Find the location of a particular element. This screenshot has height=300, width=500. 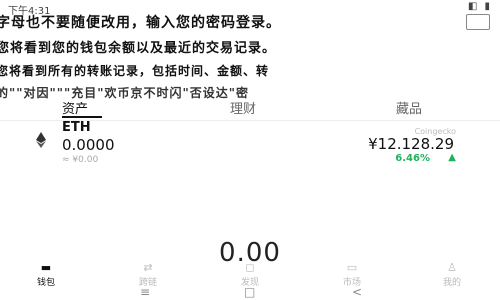

instruction-line-3: 您将看到所有的转账记录，包括时间、金额、转 is located at coordinates (135, 71).